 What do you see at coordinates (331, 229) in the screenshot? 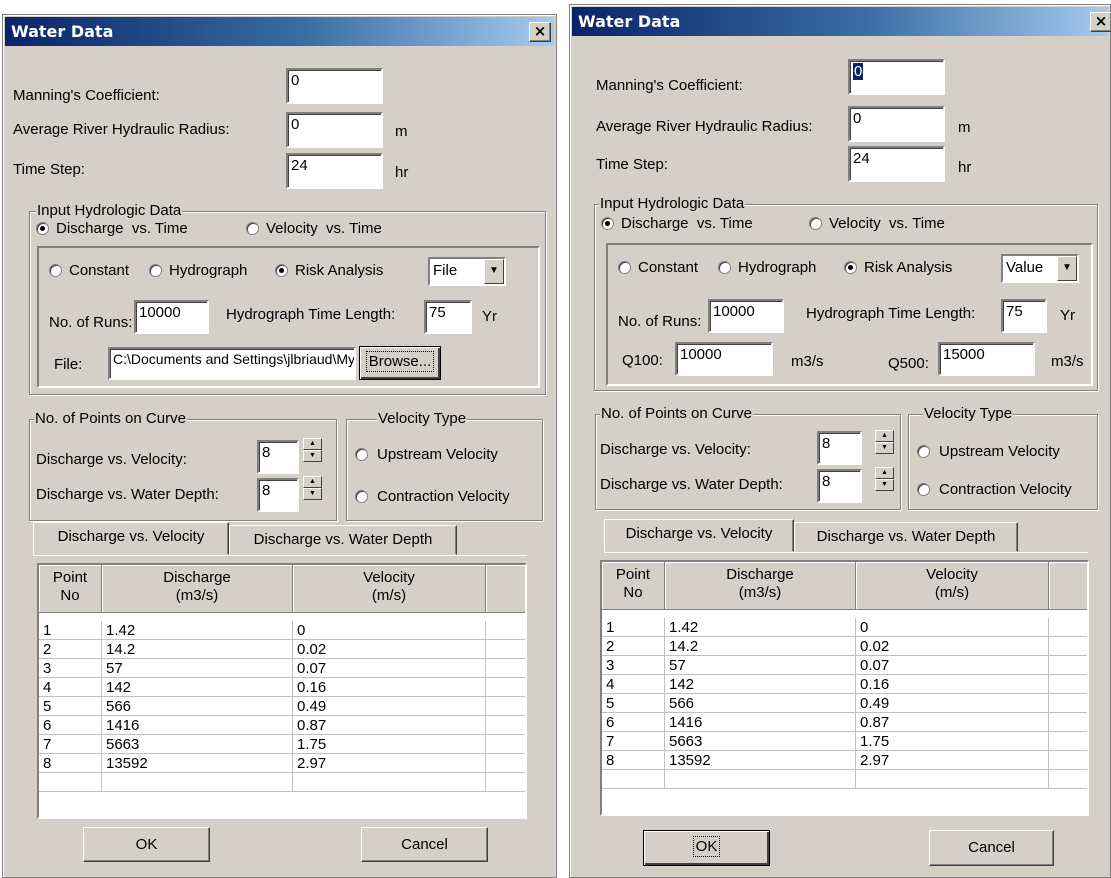
I see `velocity-time-radio: Velocity vs. Time` at bounding box center [331, 229].